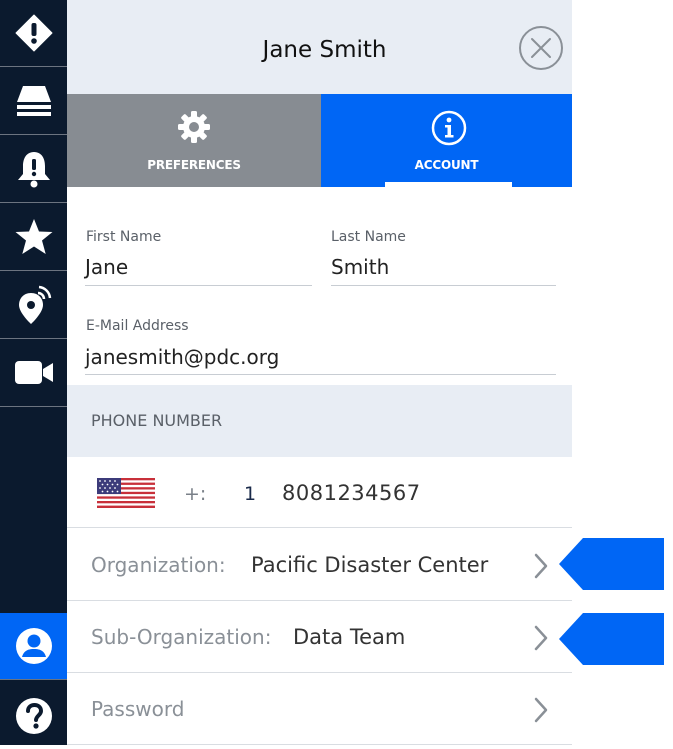 The width and height of the screenshot is (673, 749). What do you see at coordinates (181, 637) in the screenshot?
I see `sub-organization-label: Sub-Organization:` at bounding box center [181, 637].